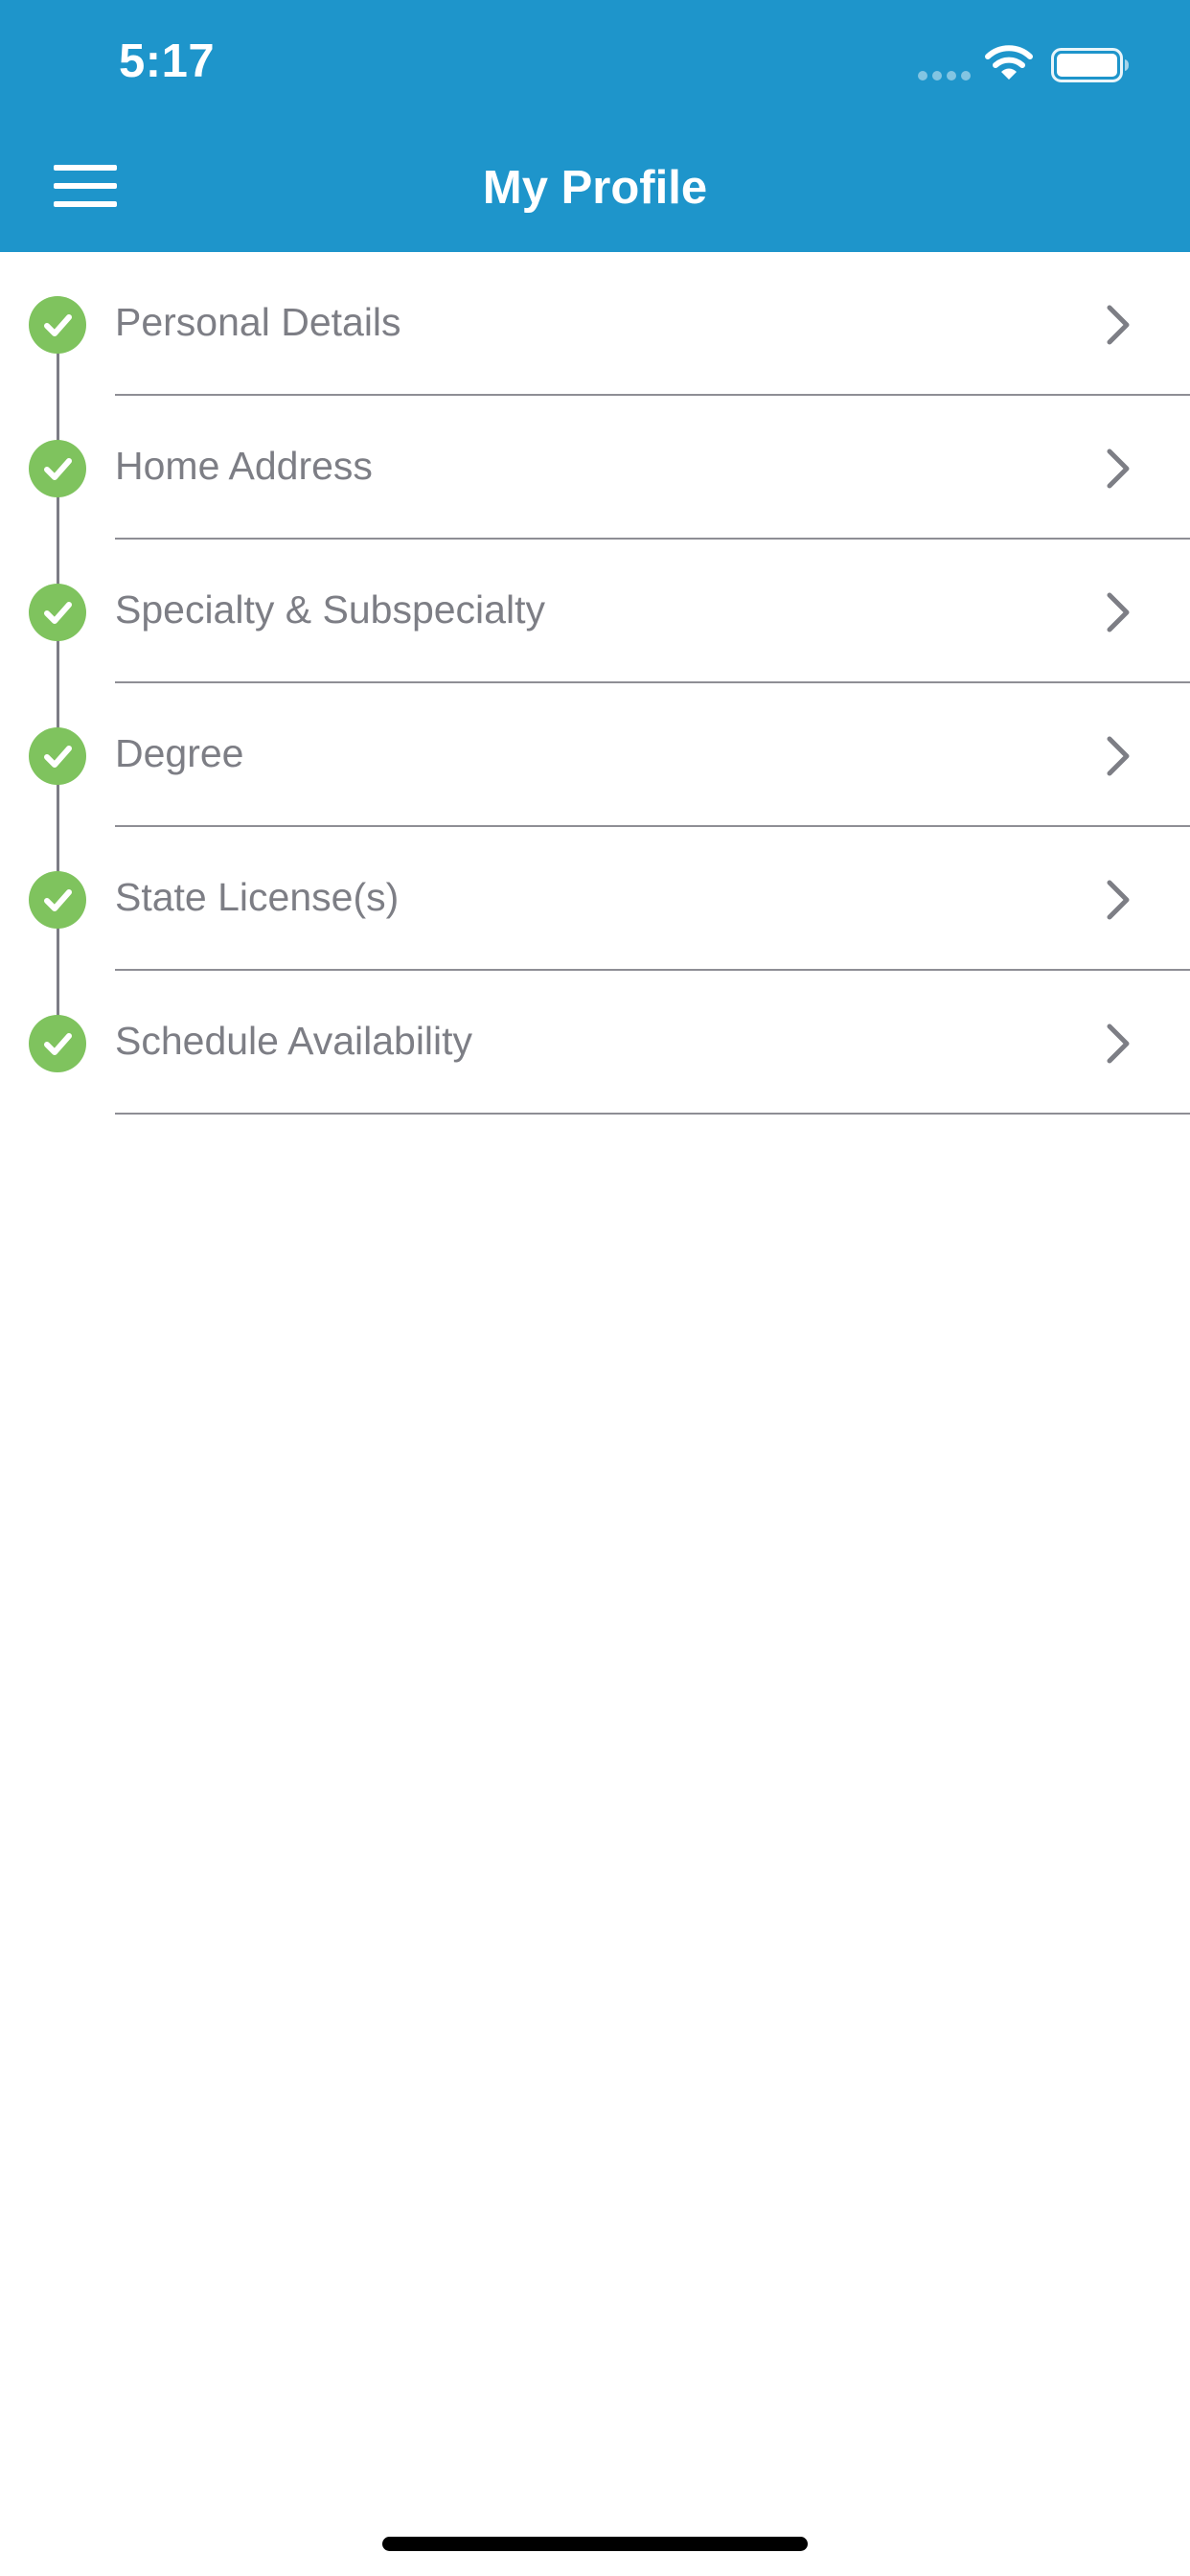 This screenshot has width=1190, height=2576. I want to click on list-item-state-licenses: State License(s), so click(595, 899).